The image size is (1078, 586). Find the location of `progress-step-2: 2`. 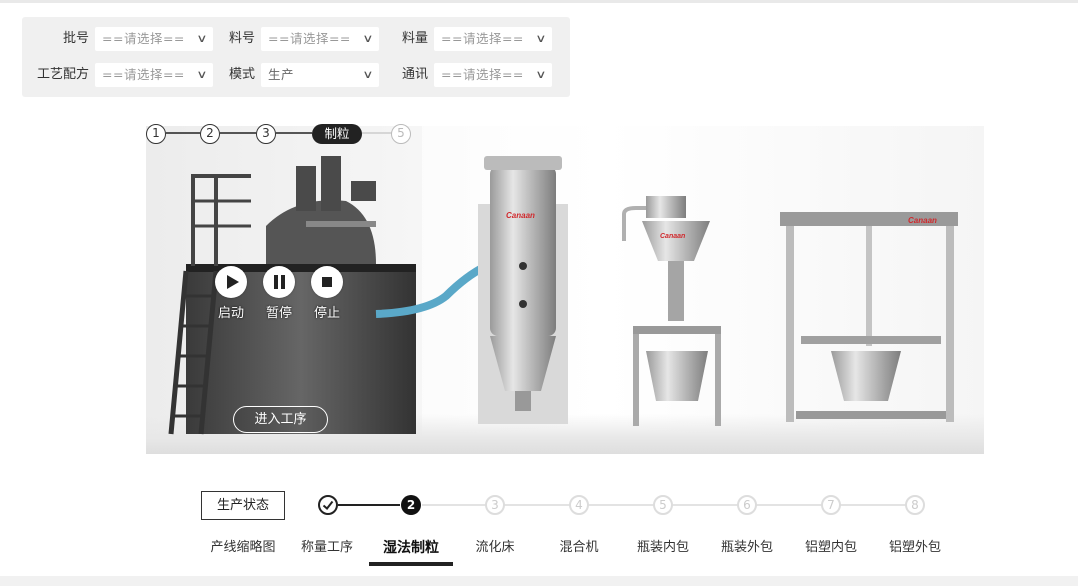

progress-step-2: 2 is located at coordinates (411, 505).